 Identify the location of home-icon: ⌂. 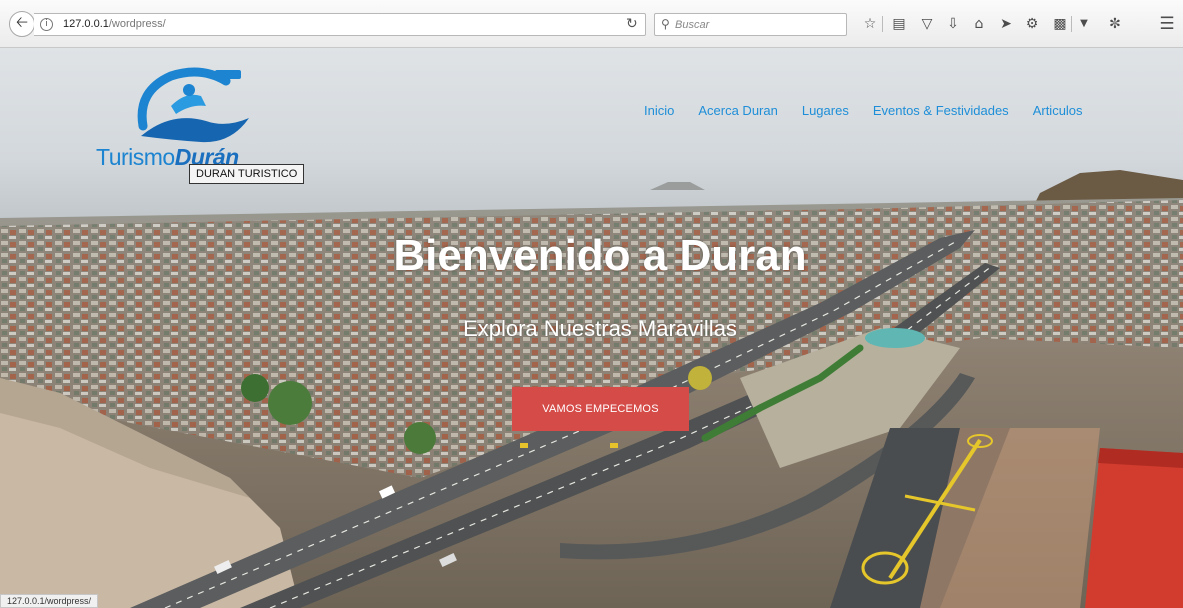
(979, 24).